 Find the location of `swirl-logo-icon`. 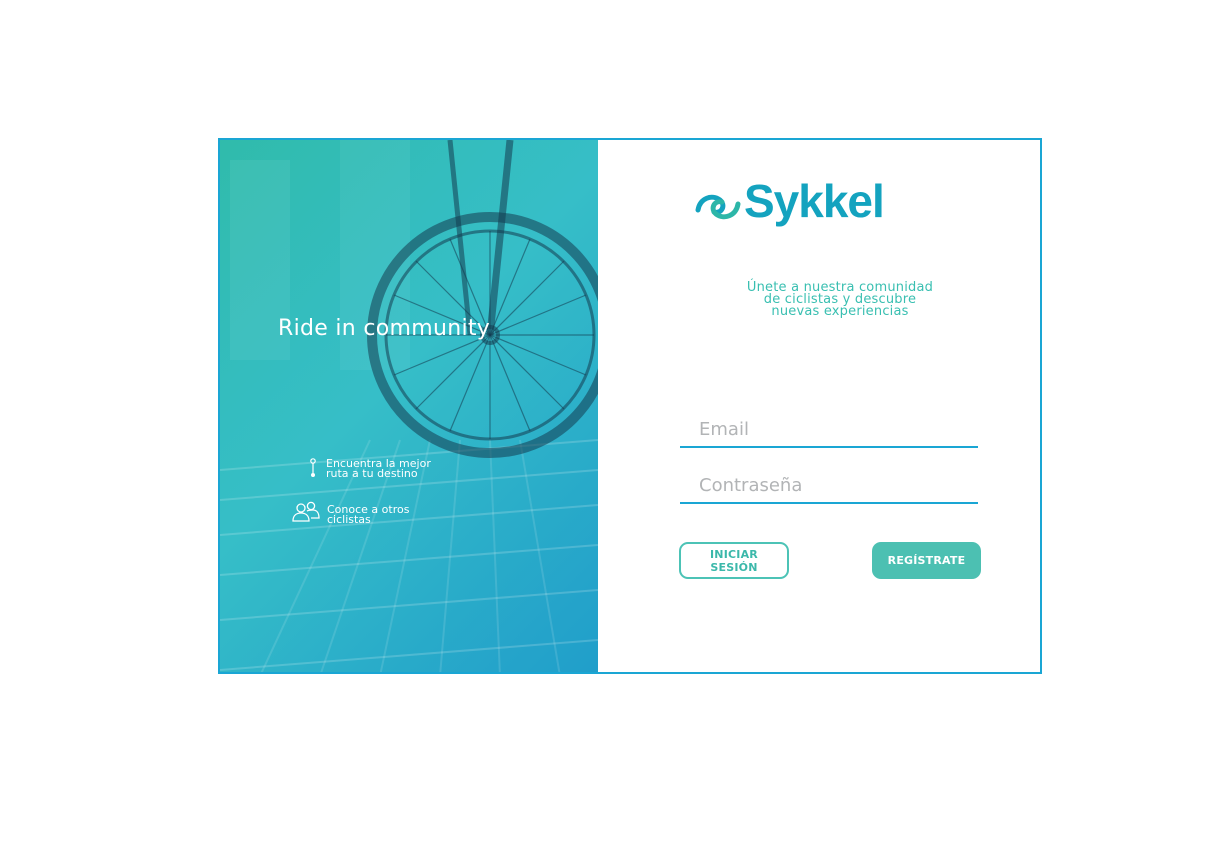

swirl-logo-icon is located at coordinates (718, 207).